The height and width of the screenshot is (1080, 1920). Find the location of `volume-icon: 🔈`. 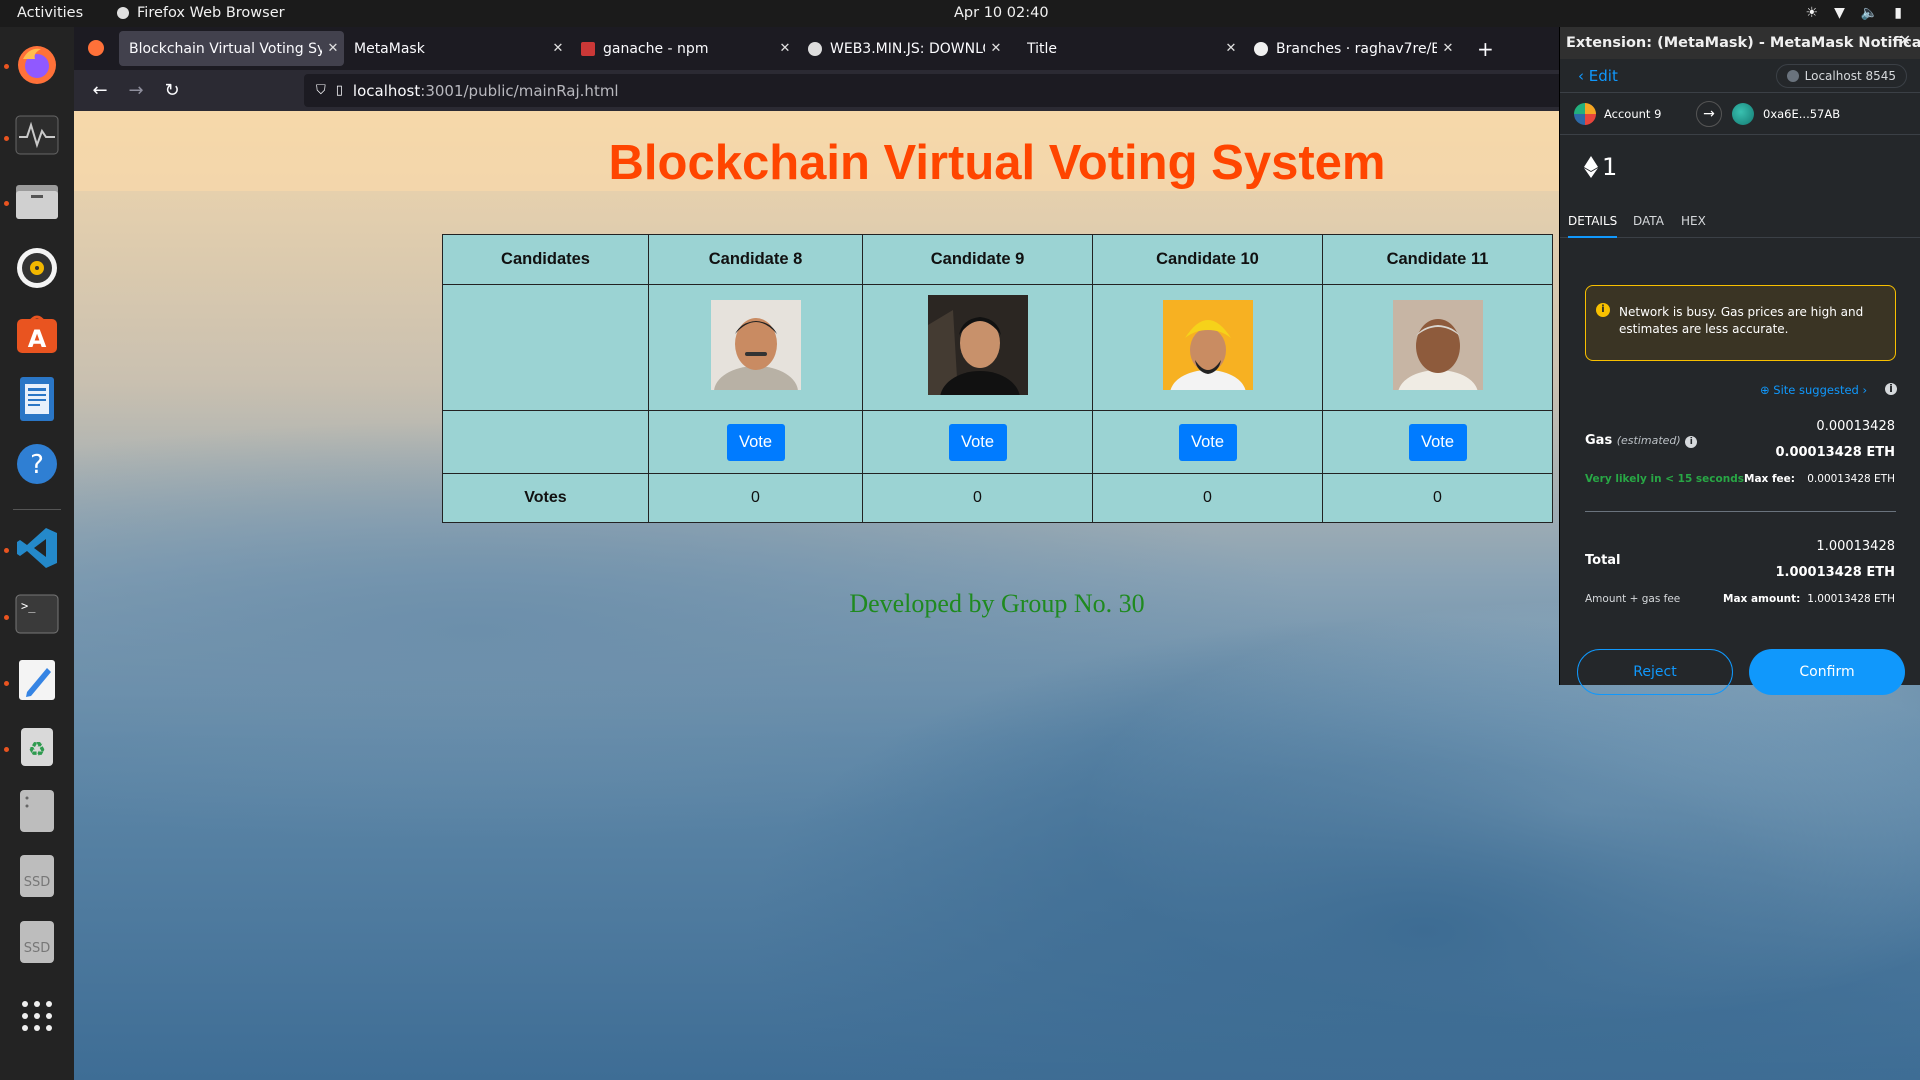

volume-icon: 🔈 is located at coordinates (1869, 13).